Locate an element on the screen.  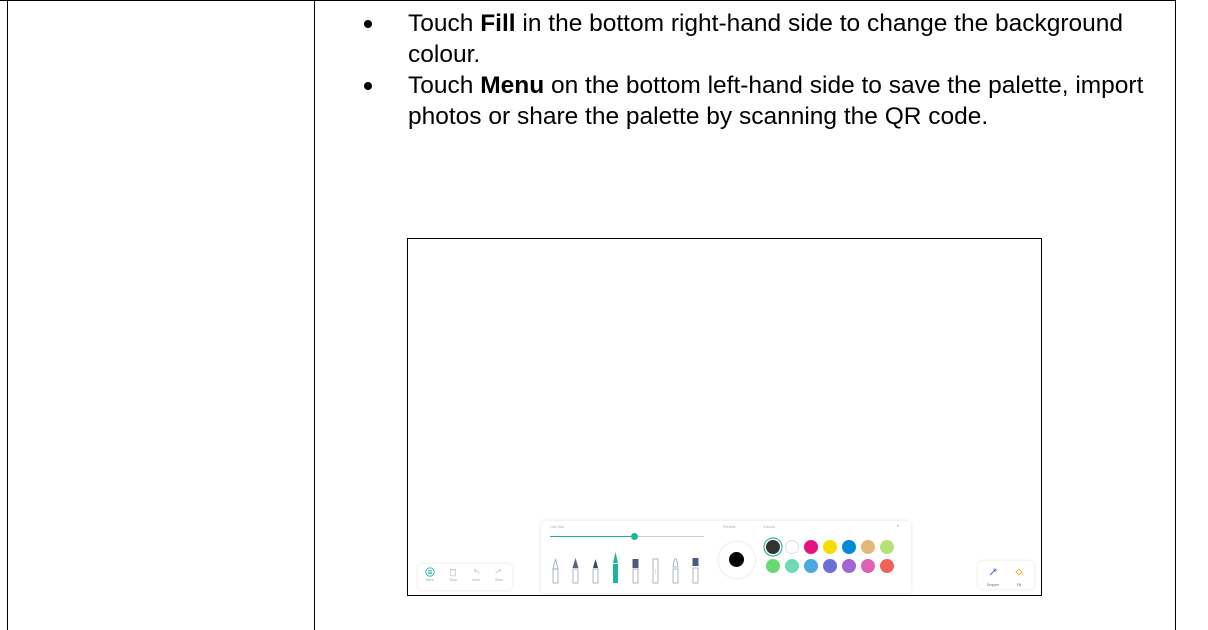
right-toolbar: Dropper Fill is located at coordinates (1006, 575).